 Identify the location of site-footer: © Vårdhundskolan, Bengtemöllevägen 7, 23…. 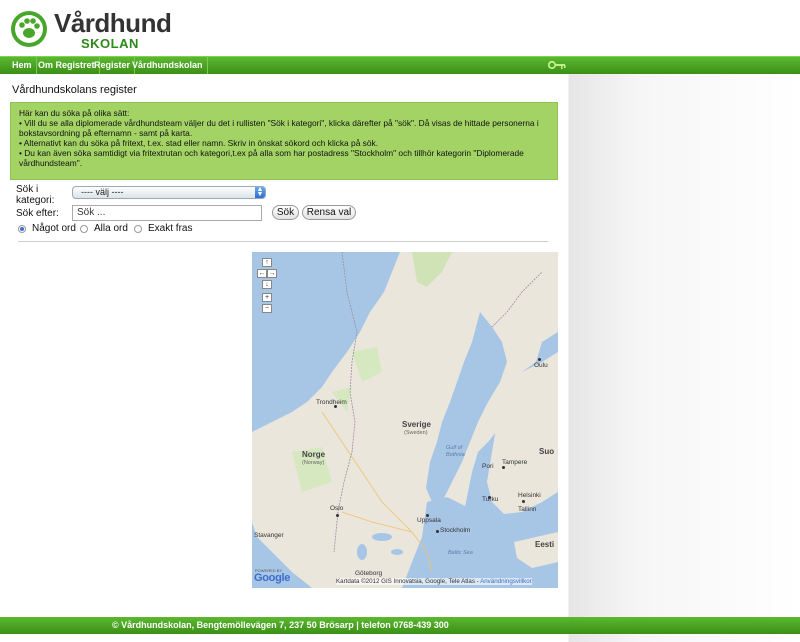
(400, 625).